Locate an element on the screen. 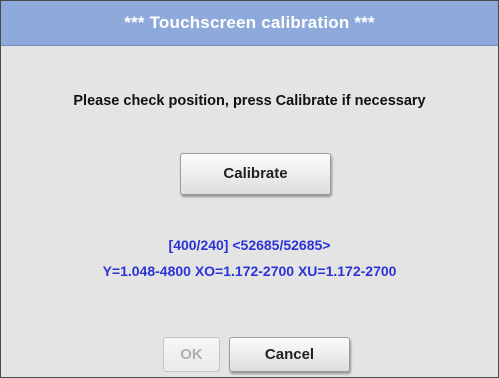 The image size is (499, 378). dialog-title: *** Touchscreen calibration *** is located at coordinates (249, 23).